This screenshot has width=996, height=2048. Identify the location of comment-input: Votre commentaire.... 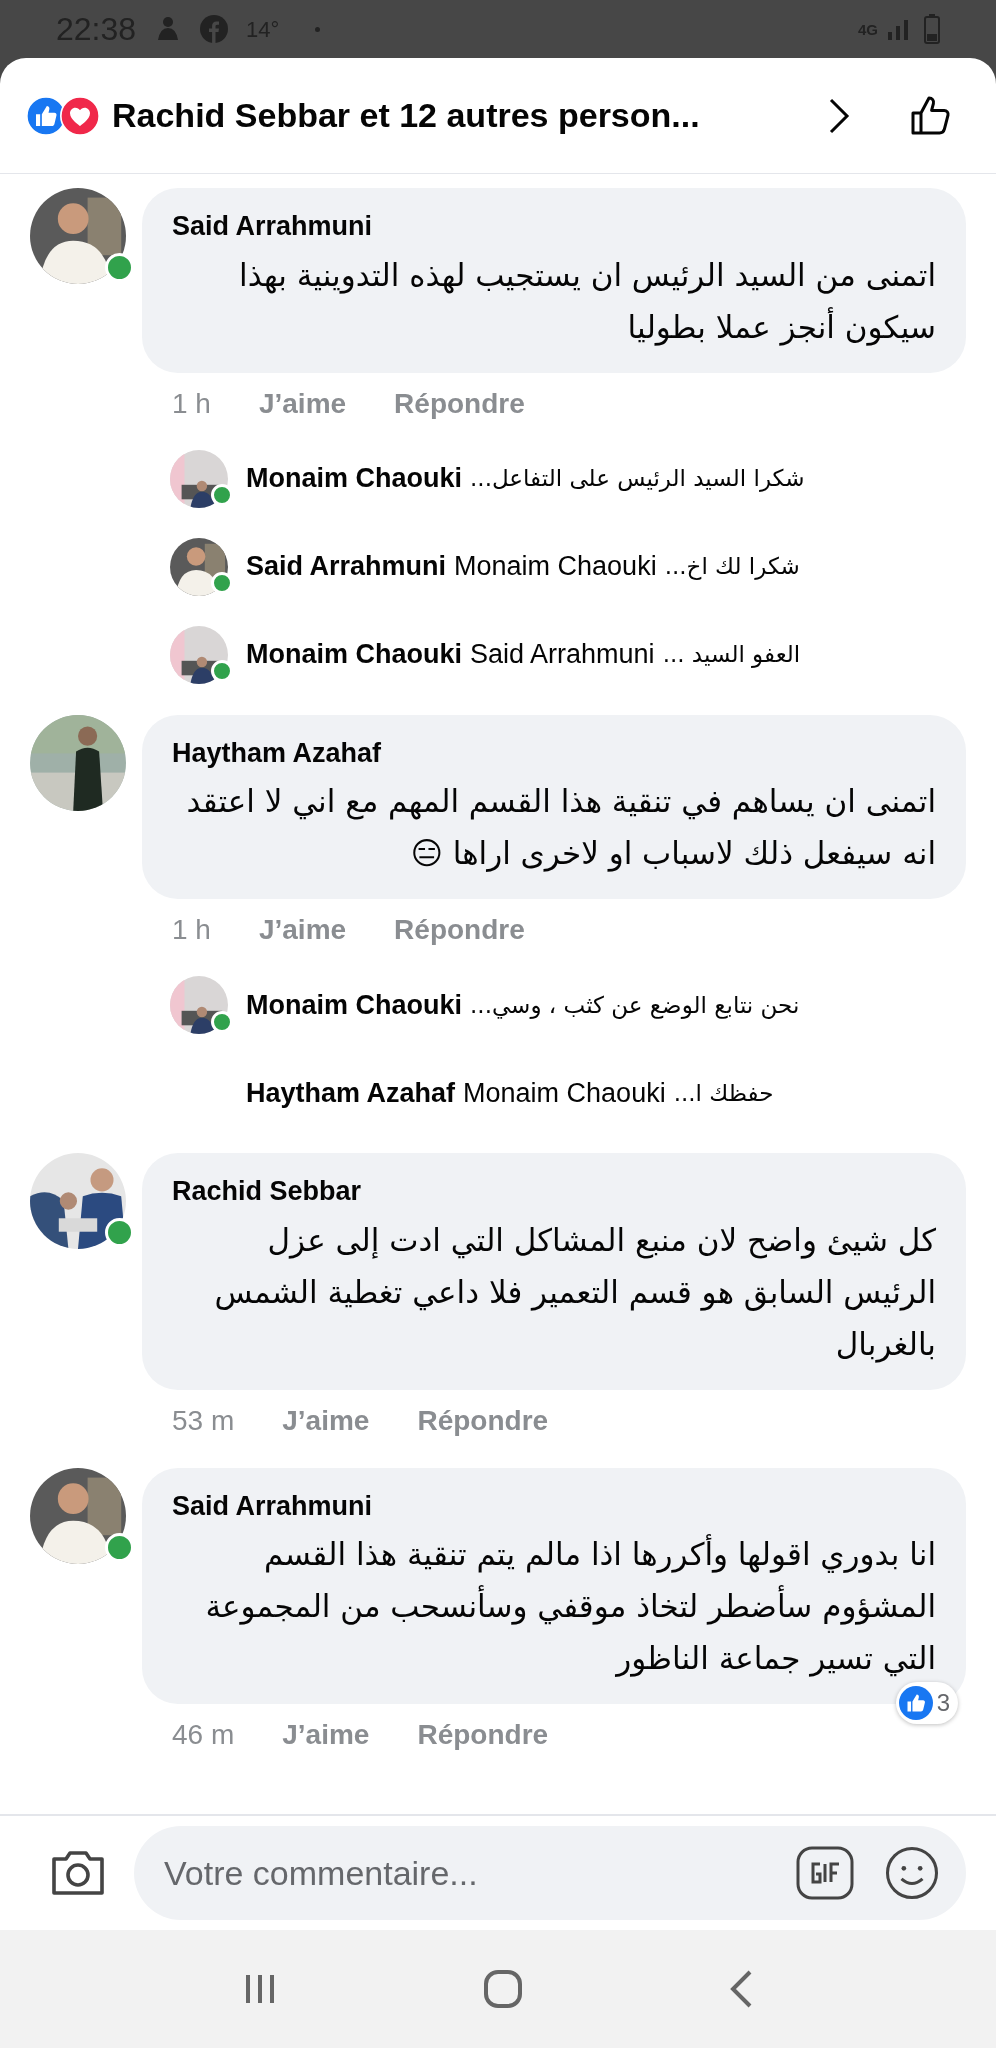
(480, 1873).